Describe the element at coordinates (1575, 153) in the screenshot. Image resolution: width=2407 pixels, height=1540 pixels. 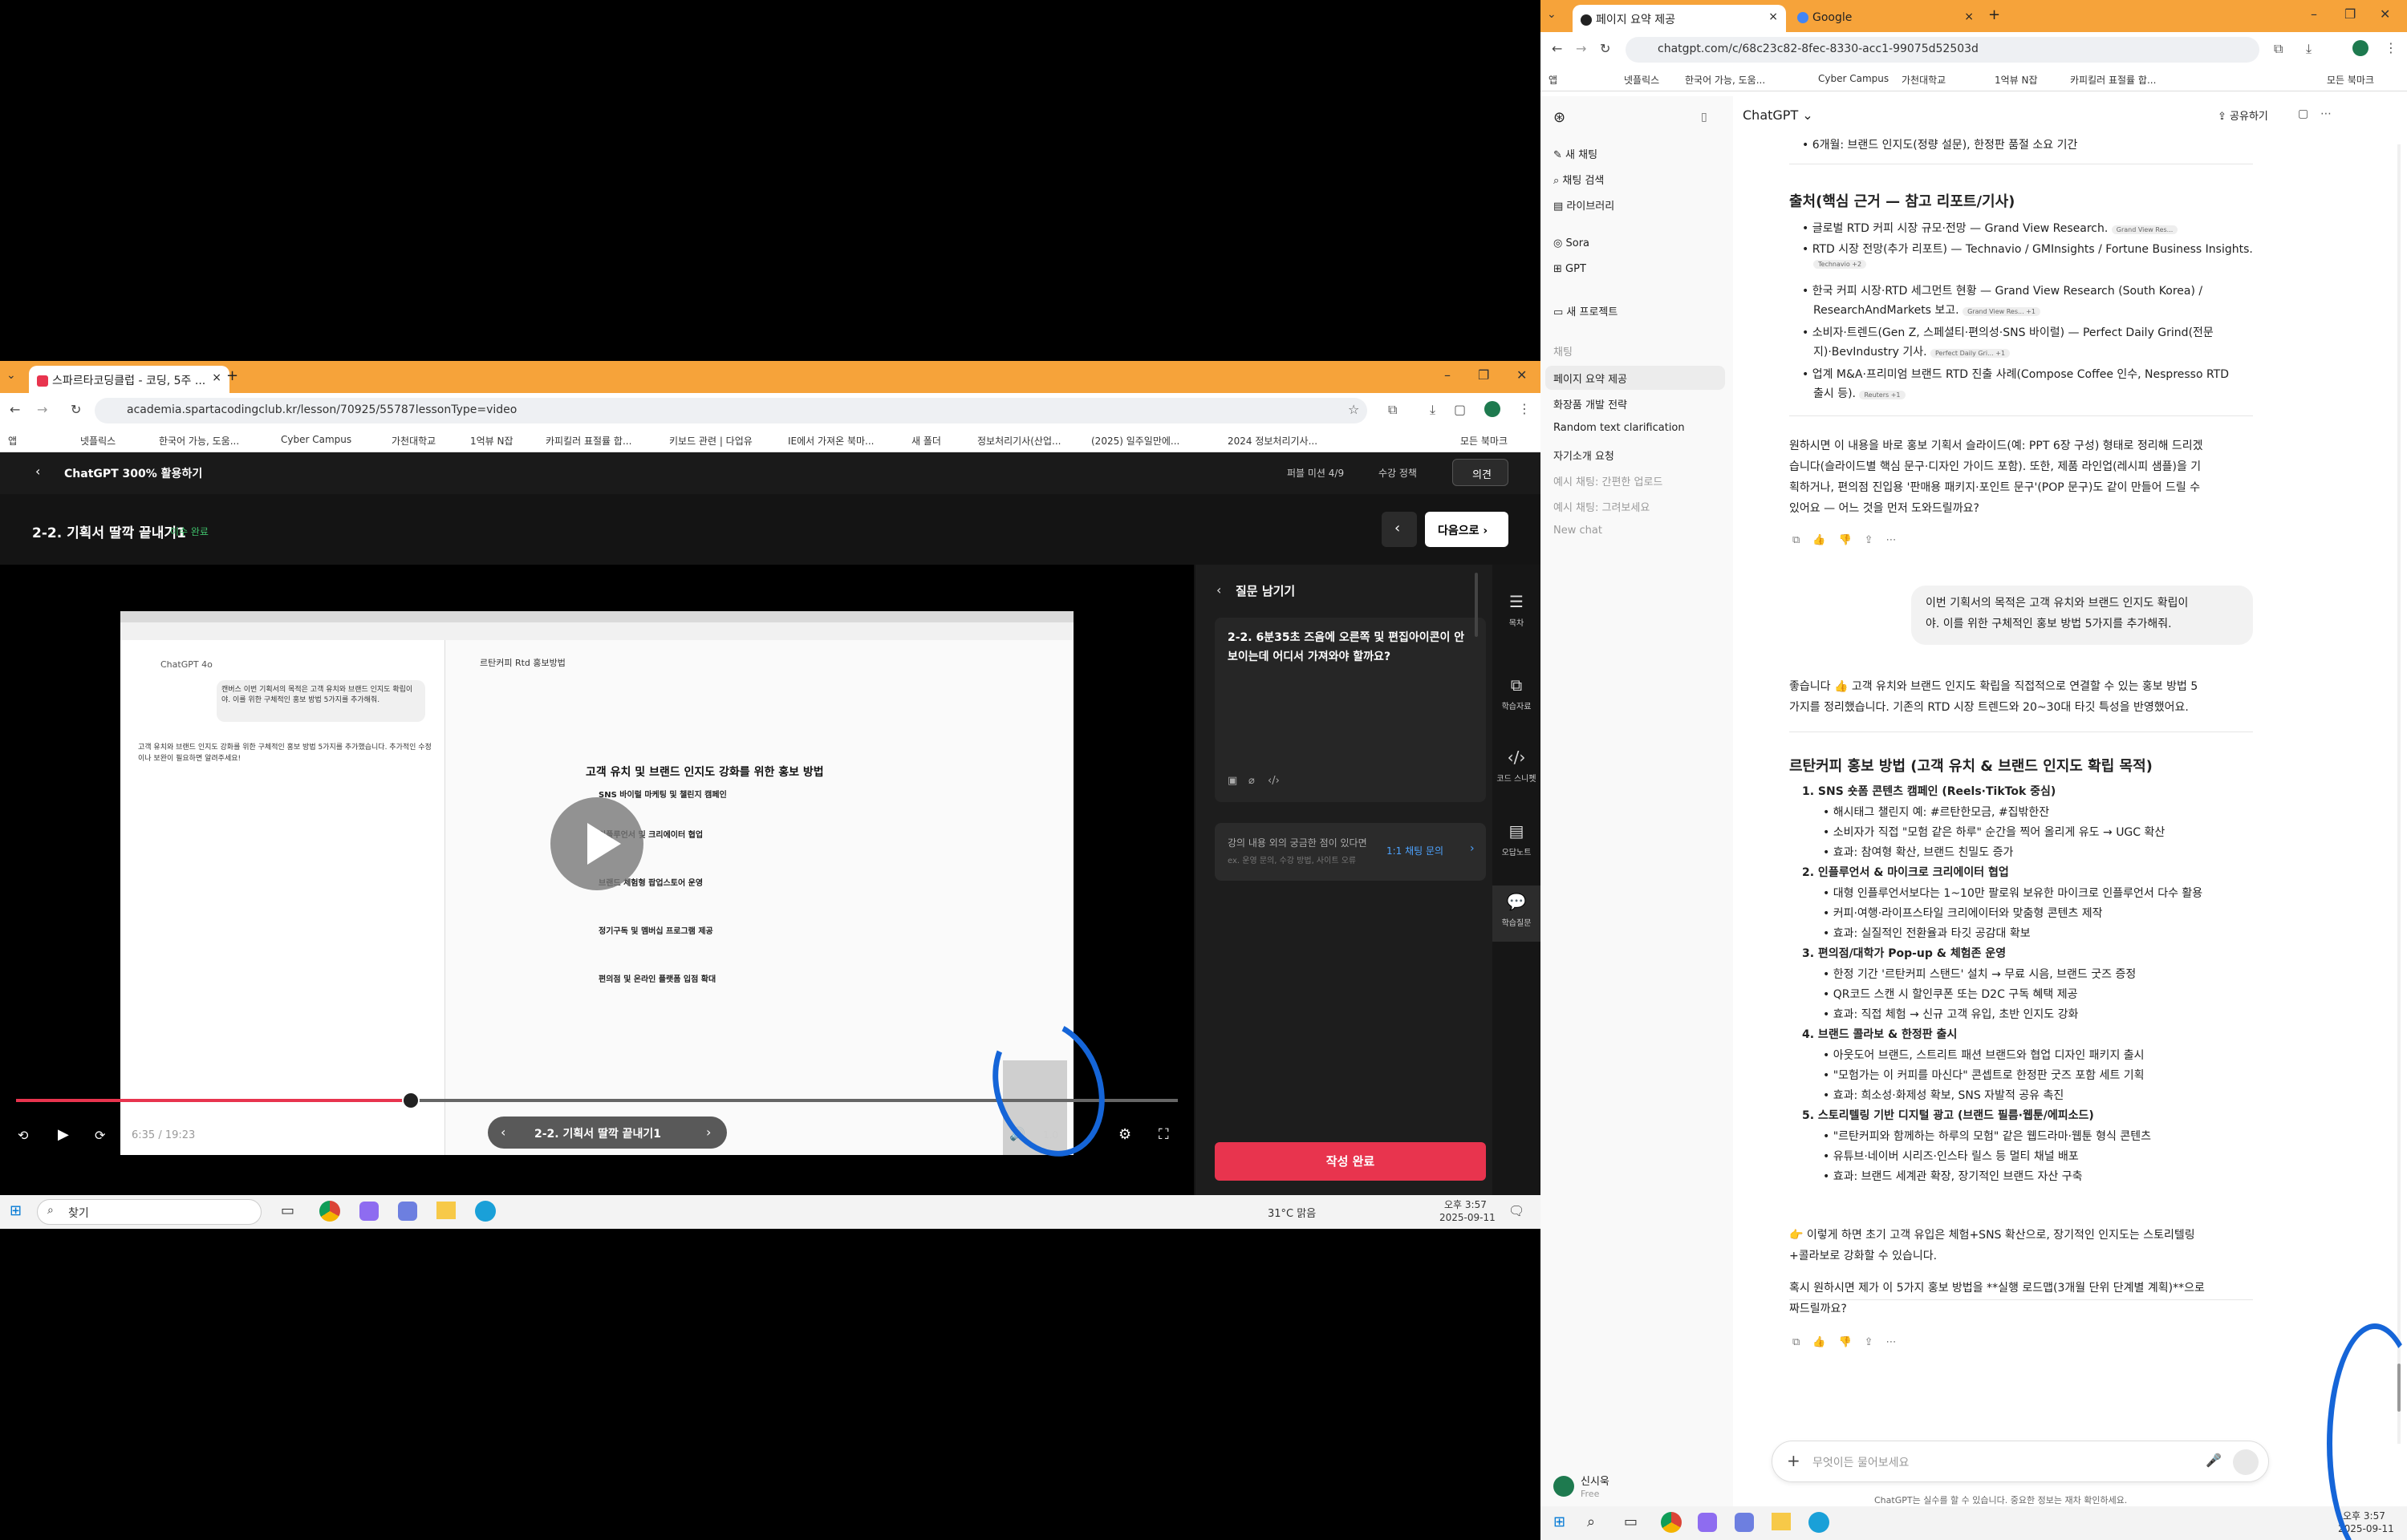
I see `sidebar-new-chat: ✎ 새 채팅` at that location.